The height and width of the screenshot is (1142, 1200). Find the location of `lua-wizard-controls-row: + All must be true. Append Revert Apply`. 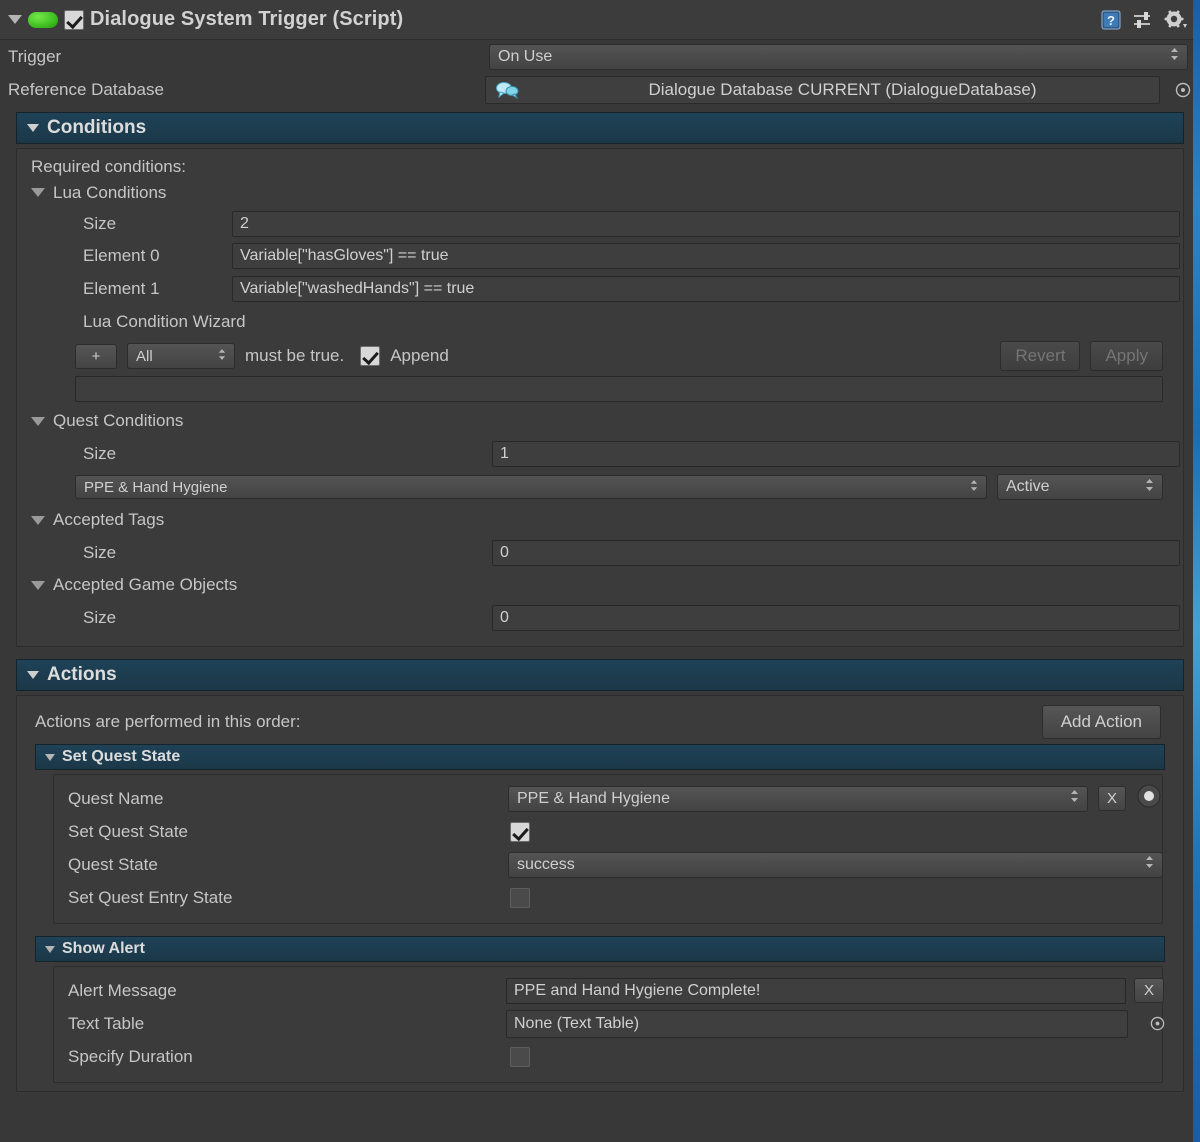

lua-wizard-controls-row: + All must be true. Append Revert Apply is located at coordinates (600, 356).